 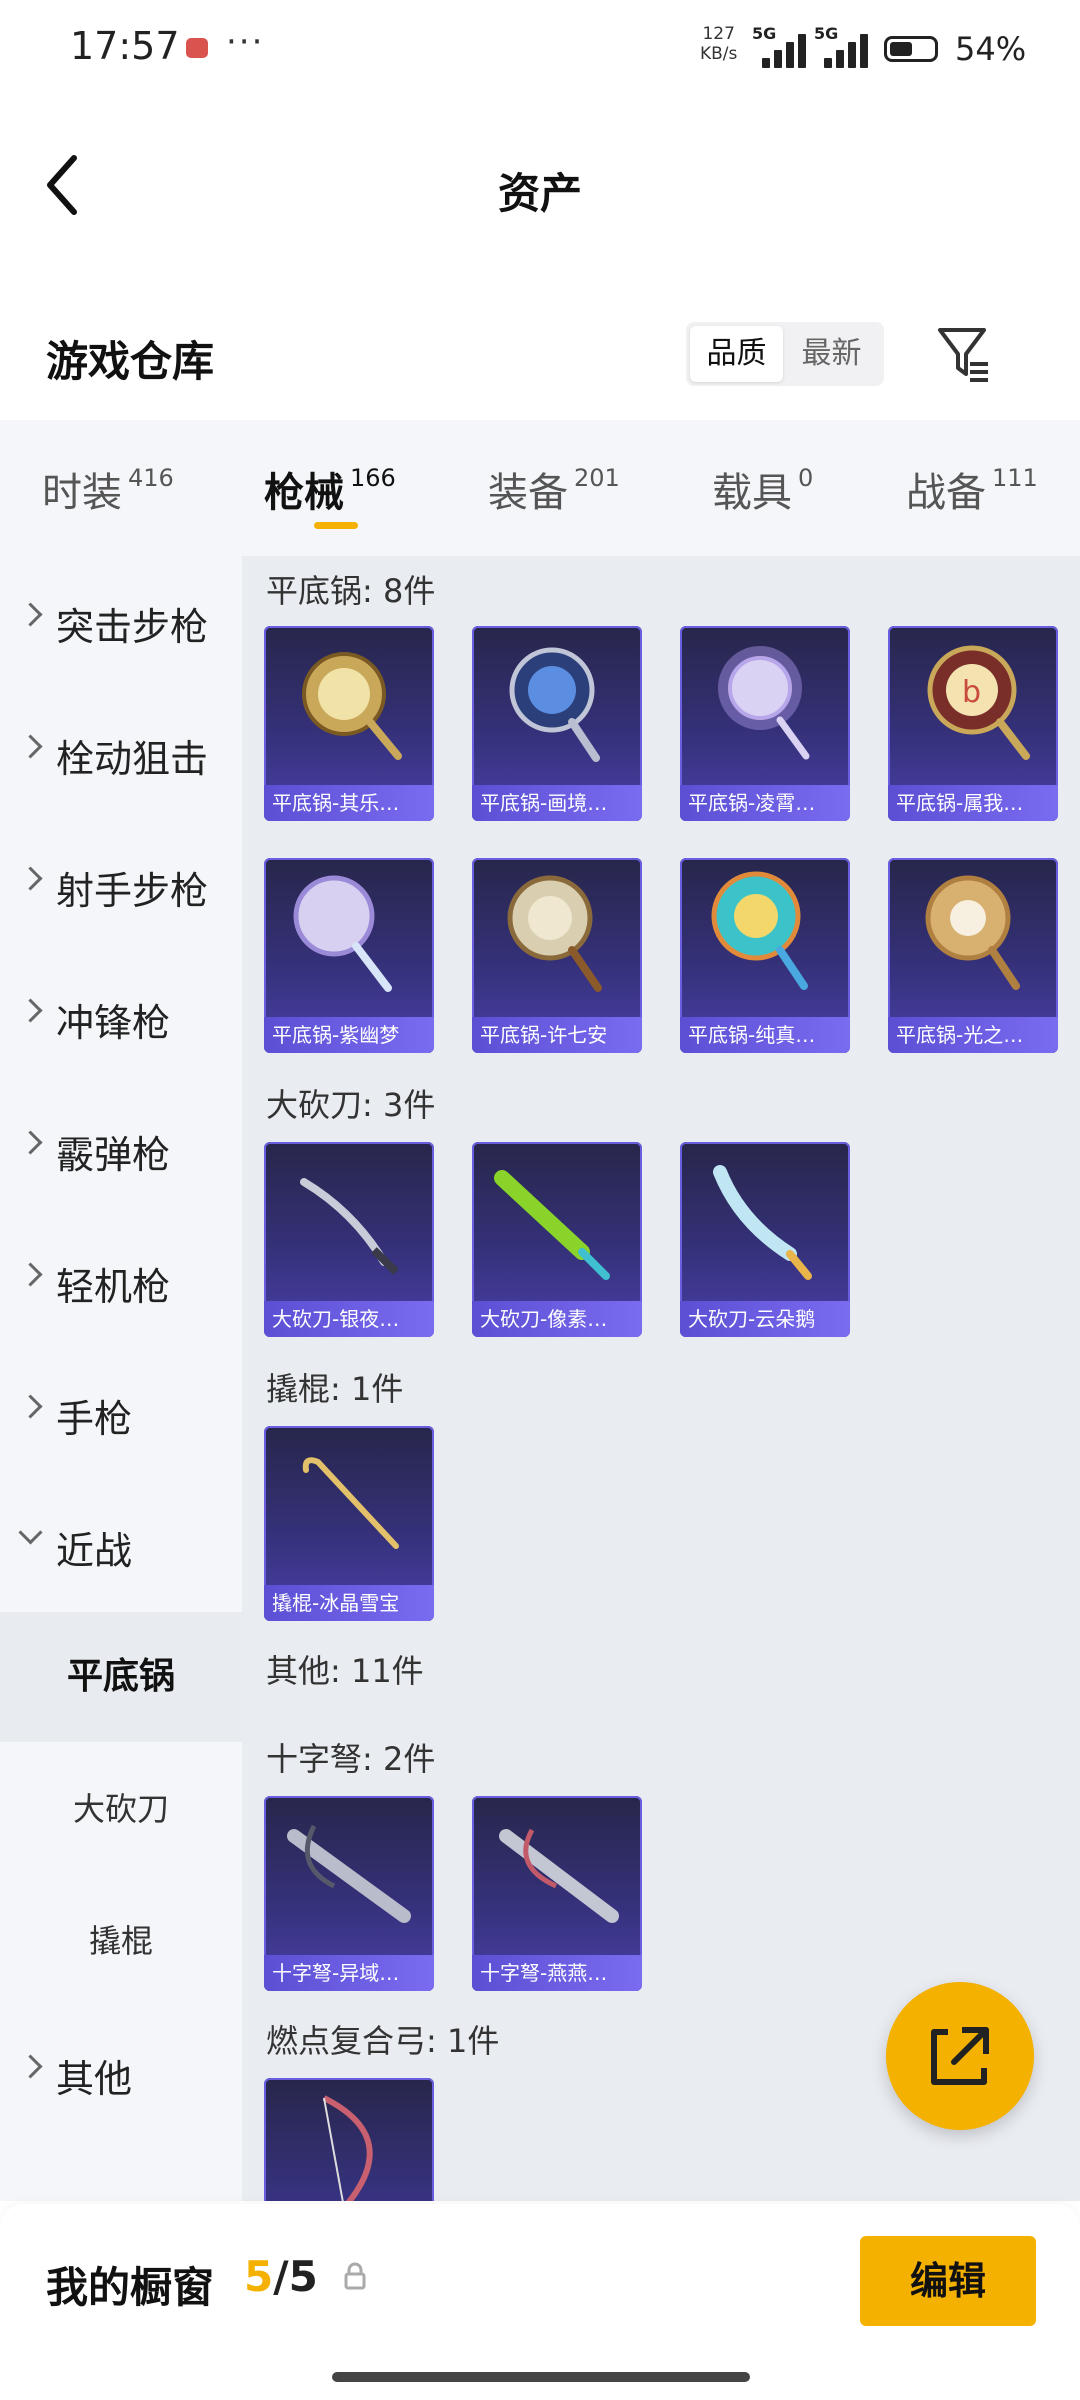 What do you see at coordinates (540, 48) in the screenshot?
I see `status-bar: 17:57 ··· 127 KB/s 5G 5G 54%` at bounding box center [540, 48].